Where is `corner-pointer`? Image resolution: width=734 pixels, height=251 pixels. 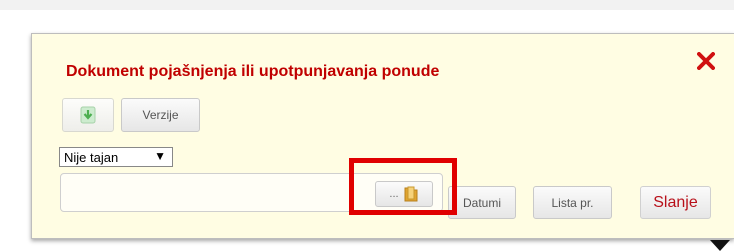 corner-pointer is located at coordinates (720, 245).